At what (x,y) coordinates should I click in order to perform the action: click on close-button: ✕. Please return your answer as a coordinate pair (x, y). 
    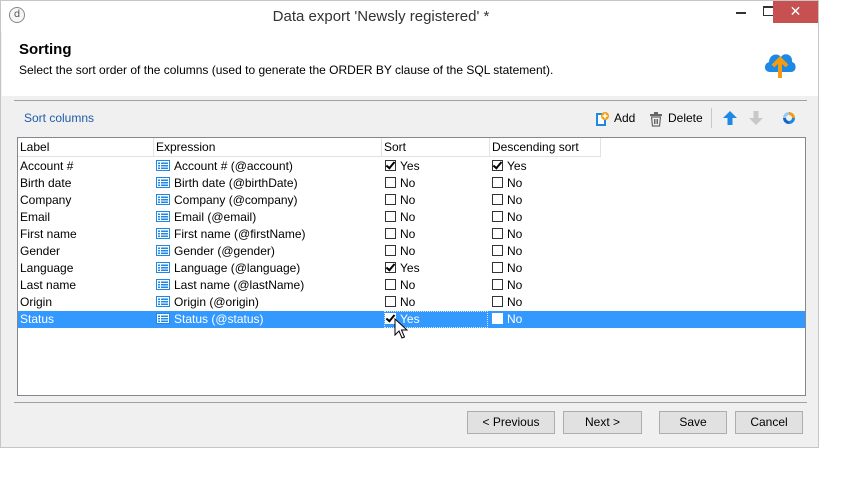
    Looking at the image, I should click on (795, 12).